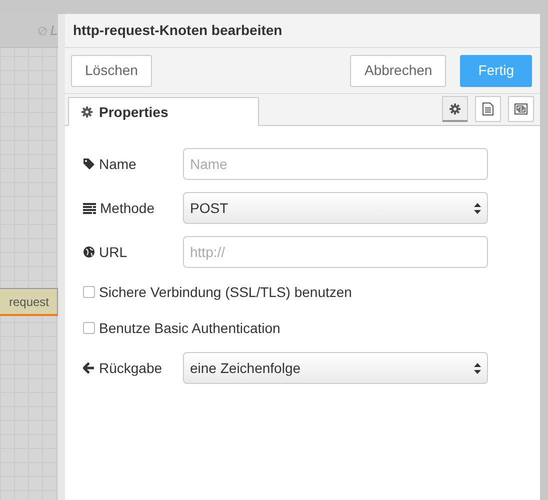 This screenshot has width=548, height=500. What do you see at coordinates (113, 252) in the screenshot?
I see `field-label: URL` at bounding box center [113, 252].